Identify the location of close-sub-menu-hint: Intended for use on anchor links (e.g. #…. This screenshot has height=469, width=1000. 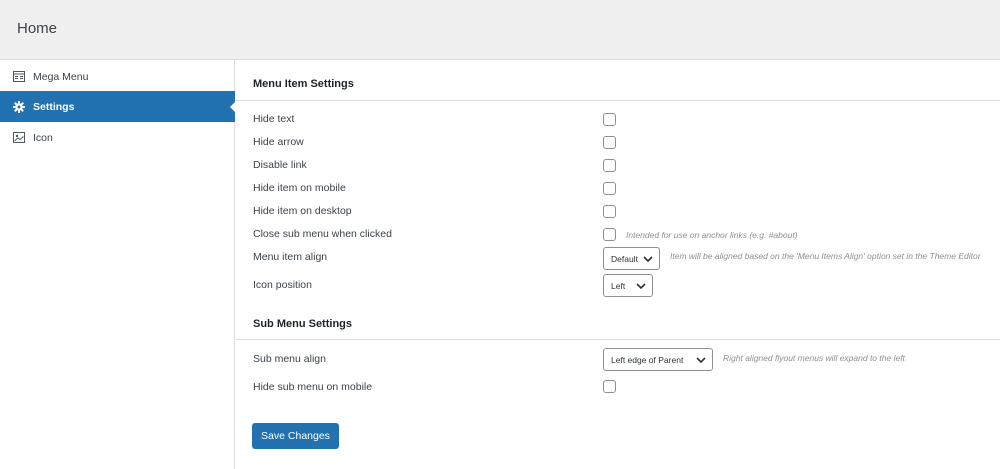
(712, 235).